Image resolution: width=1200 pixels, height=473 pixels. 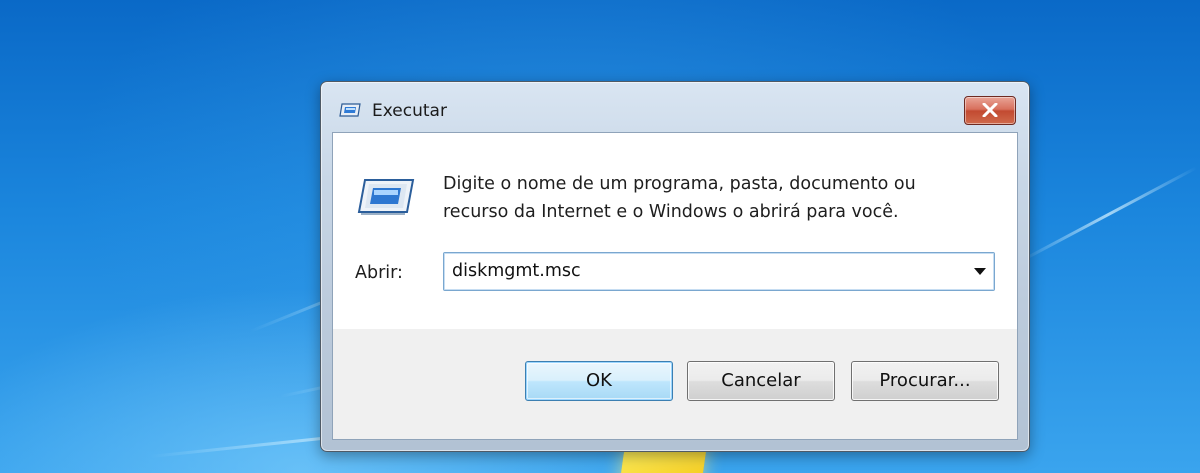 What do you see at coordinates (599, 381) in the screenshot?
I see `ok-button: OK` at bounding box center [599, 381].